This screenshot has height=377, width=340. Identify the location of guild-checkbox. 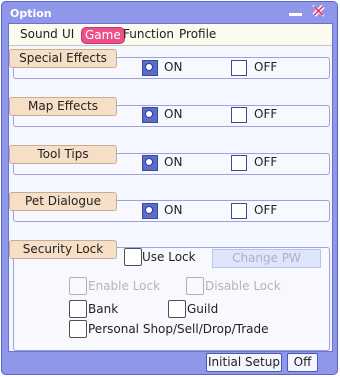
(177, 309).